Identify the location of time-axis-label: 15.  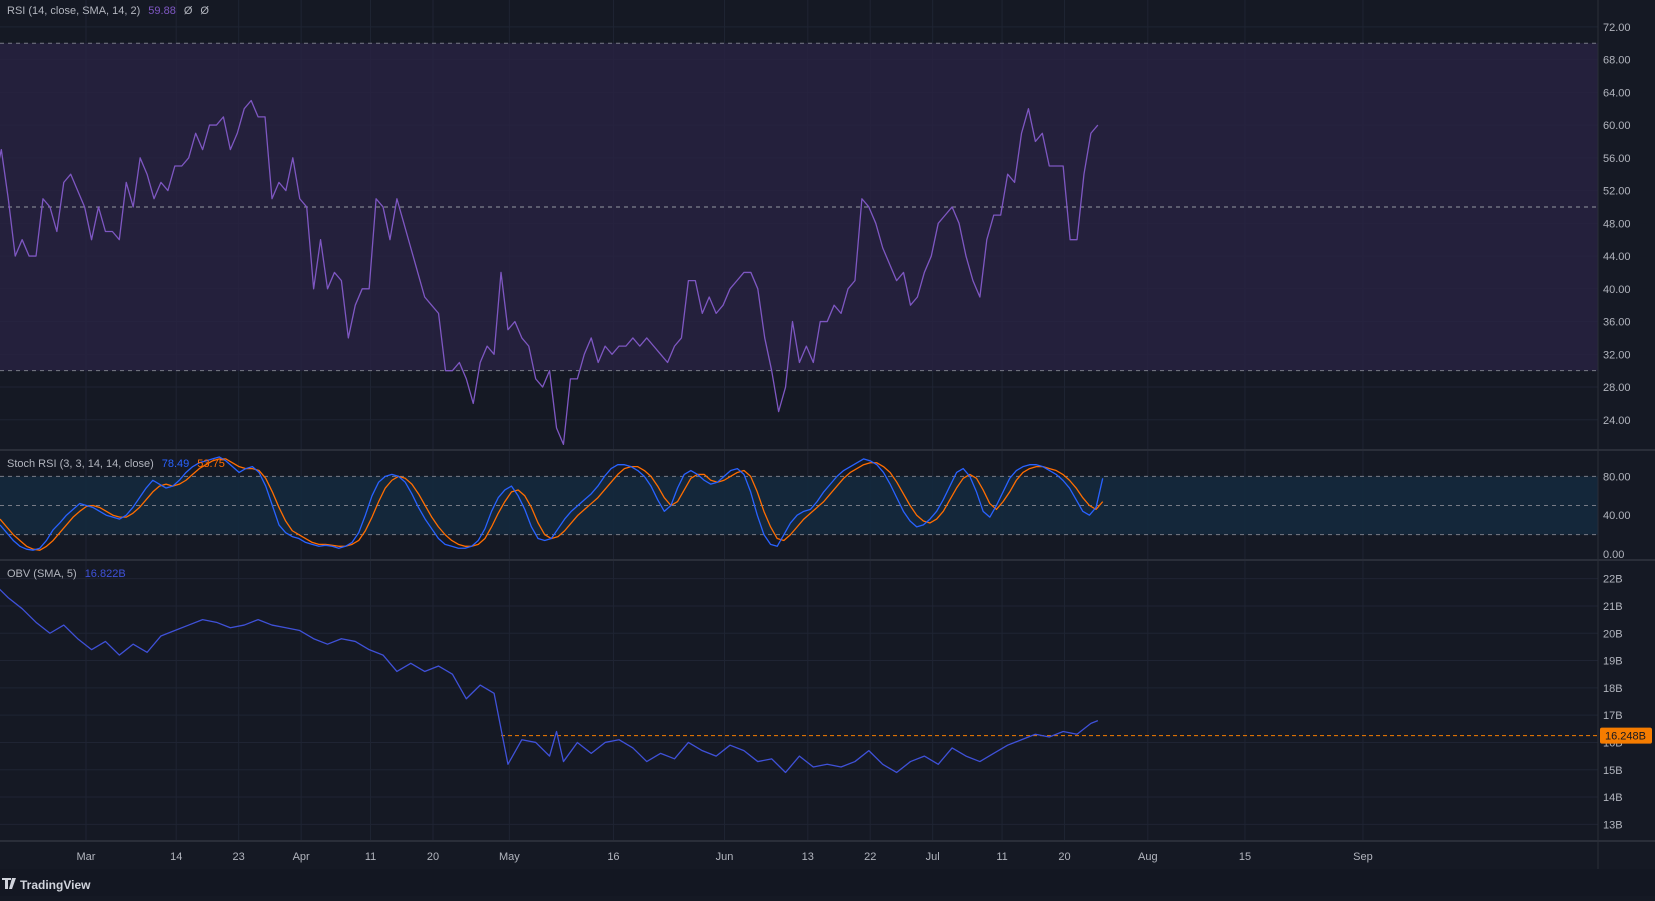
(1245, 857).